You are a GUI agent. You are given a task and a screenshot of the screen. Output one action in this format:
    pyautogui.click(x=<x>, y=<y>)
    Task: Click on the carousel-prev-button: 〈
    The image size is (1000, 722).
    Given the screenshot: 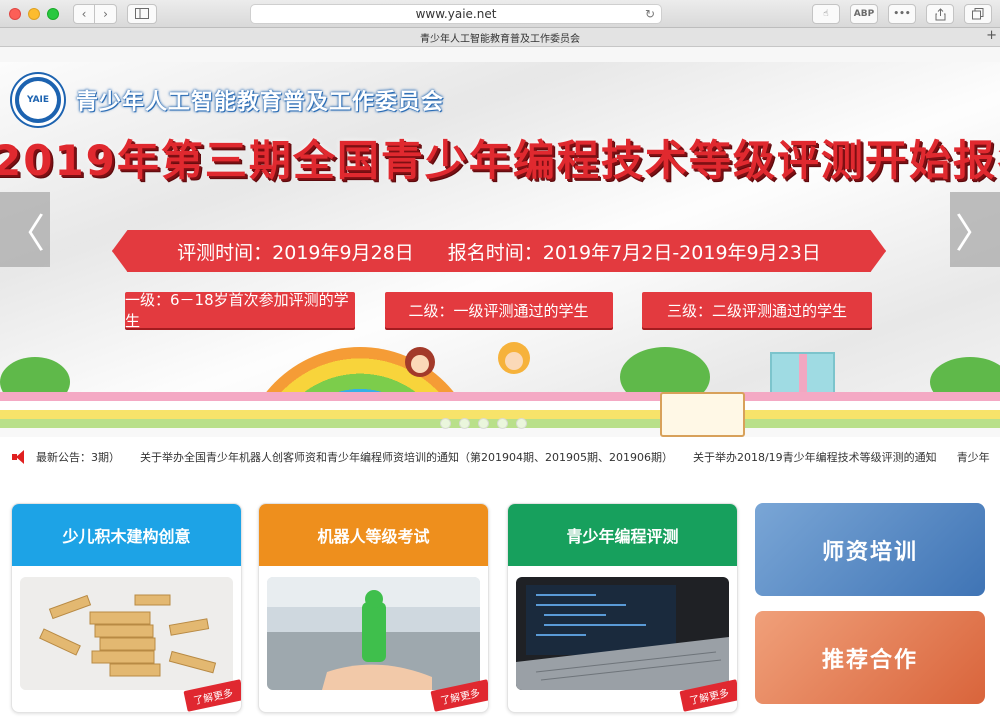 What is the action you would take?
    pyautogui.click(x=25, y=229)
    